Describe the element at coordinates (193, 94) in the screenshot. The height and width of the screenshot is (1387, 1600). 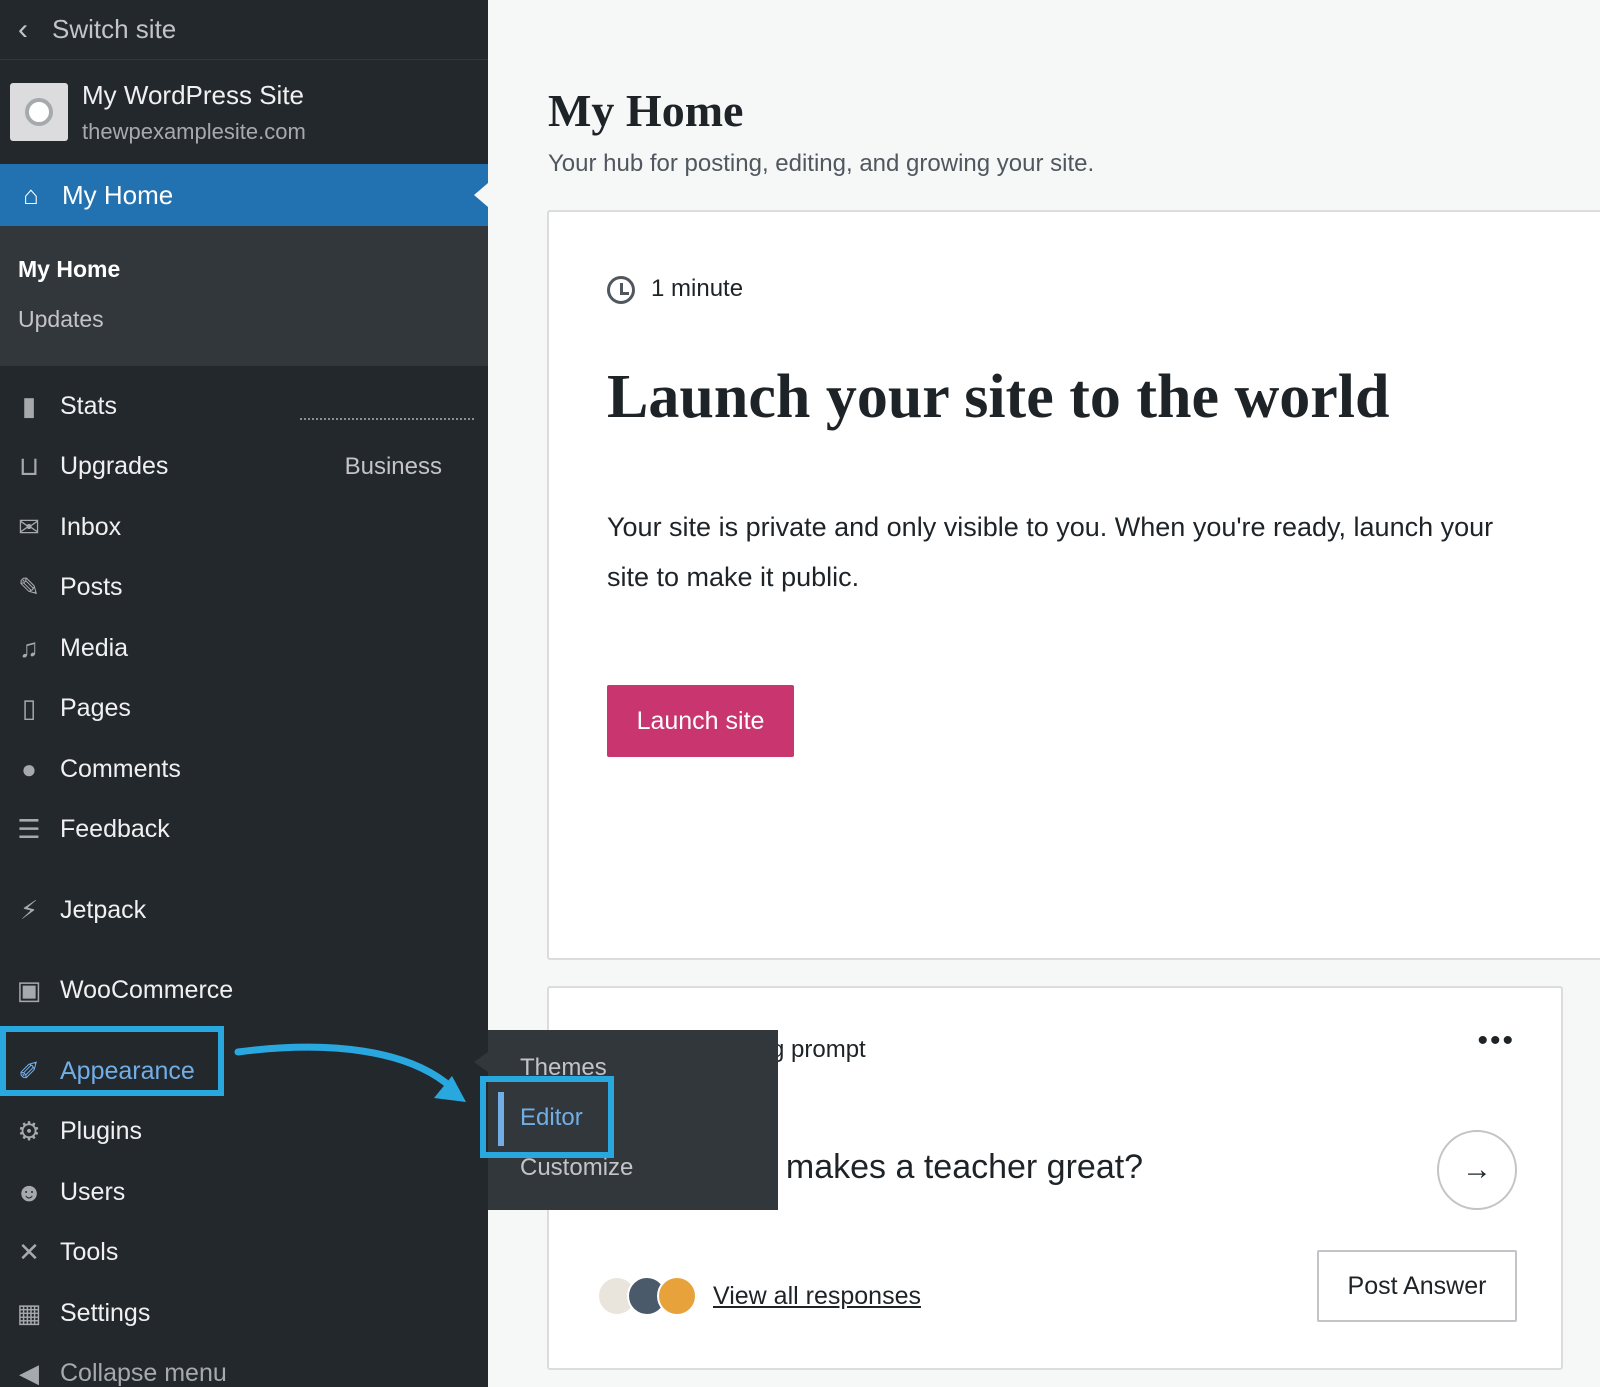
I see `site-name: My WordPress Site` at that location.